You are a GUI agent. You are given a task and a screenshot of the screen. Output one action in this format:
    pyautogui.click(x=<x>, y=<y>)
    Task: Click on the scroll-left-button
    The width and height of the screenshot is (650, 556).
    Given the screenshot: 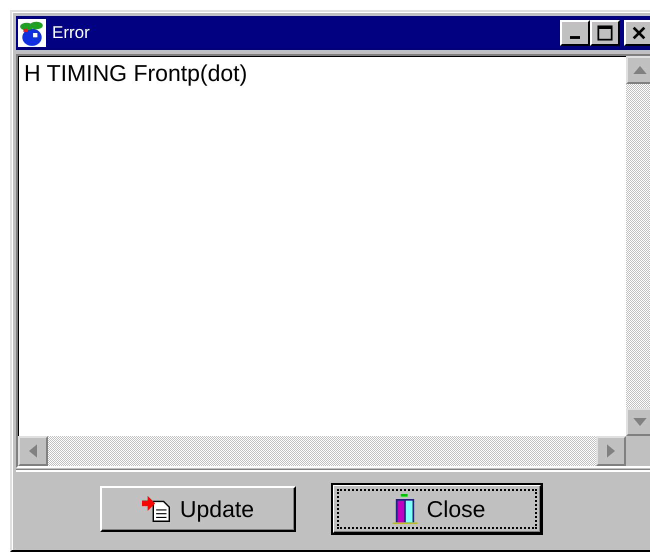 What is the action you would take?
    pyautogui.click(x=33, y=451)
    